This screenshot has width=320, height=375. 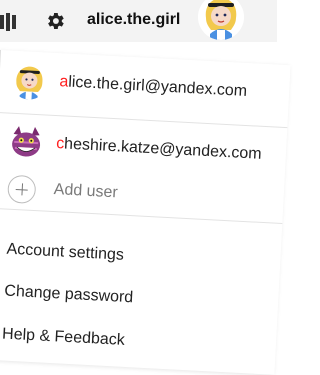 I want to click on current-account-email: alice.the.girl@yandex.com, so click(x=153, y=87).